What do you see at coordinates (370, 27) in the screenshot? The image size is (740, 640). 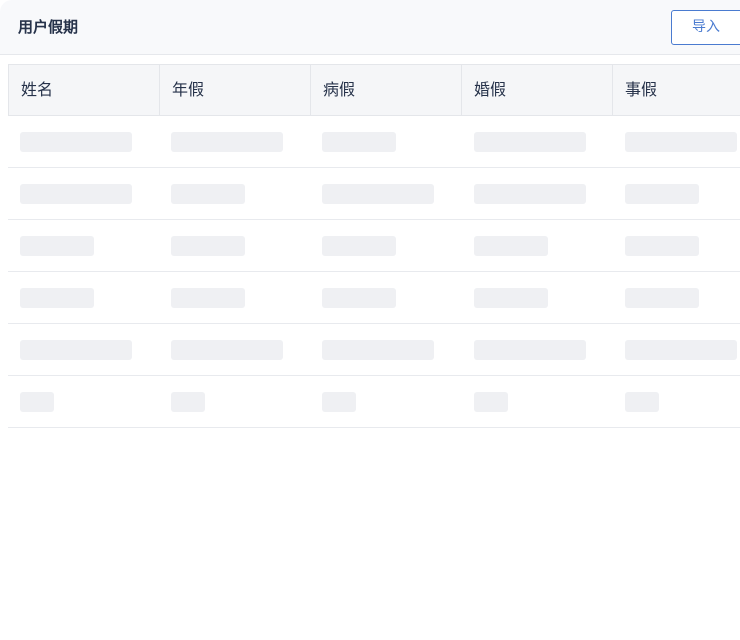 I see `page-header: 用户假期 导入` at bounding box center [370, 27].